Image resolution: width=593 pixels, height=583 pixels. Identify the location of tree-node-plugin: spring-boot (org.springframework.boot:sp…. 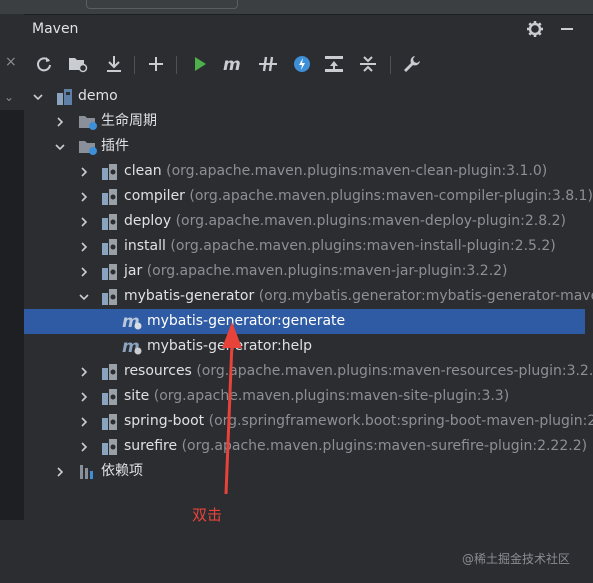
(308, 421).